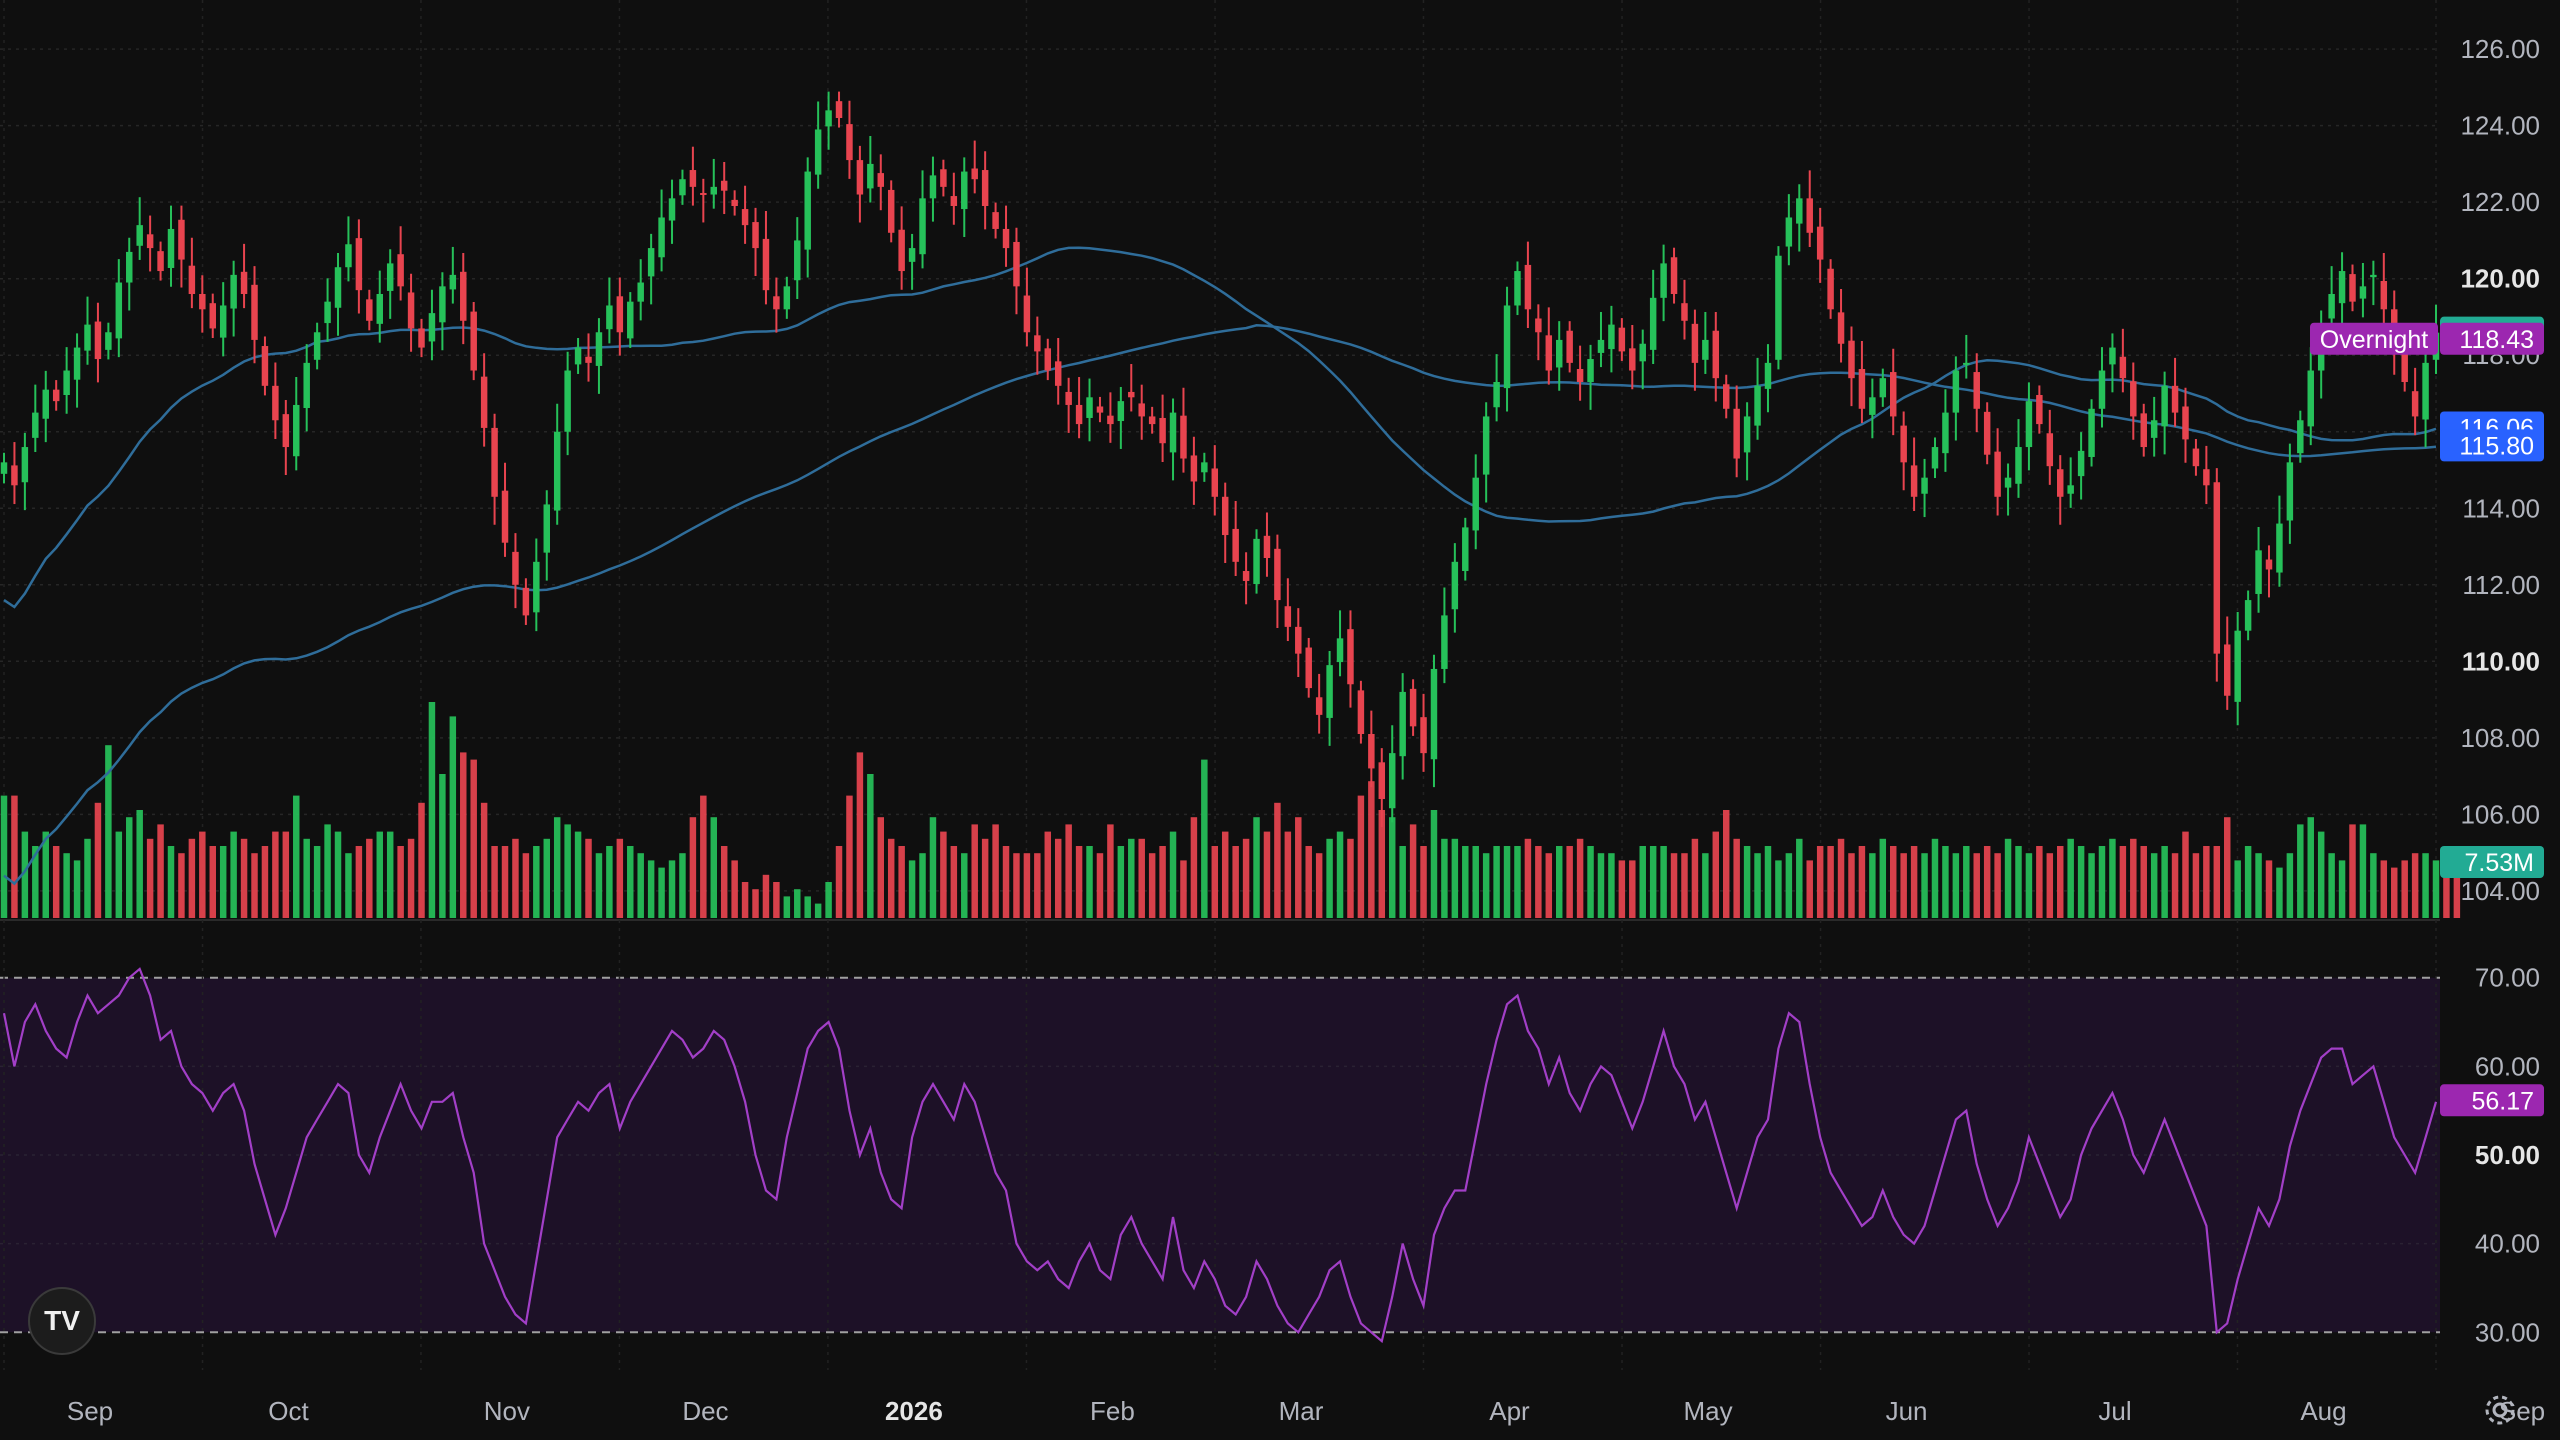 The image size is (2560, 1440). Describe the element at coordinates (2507, 1066) in the screenshot. I see `rsi-tick-label: 60.00` at that location.